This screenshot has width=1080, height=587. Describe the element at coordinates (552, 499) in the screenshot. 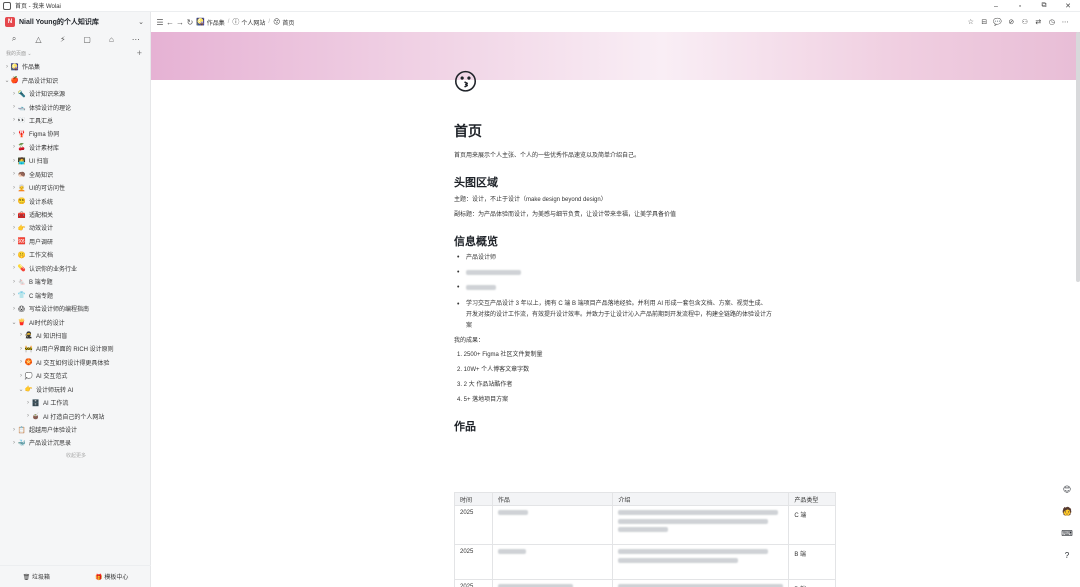

I see `column-header: 作品` at that location.